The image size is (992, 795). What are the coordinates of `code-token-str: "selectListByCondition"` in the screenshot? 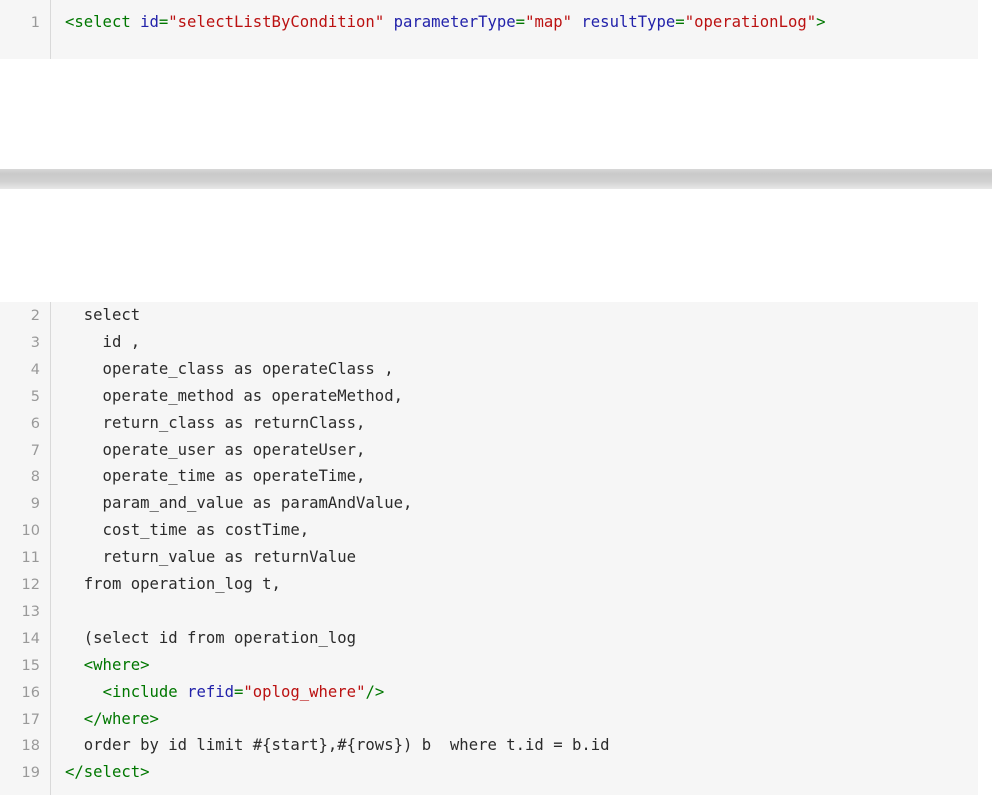 It's located at (276, 22).